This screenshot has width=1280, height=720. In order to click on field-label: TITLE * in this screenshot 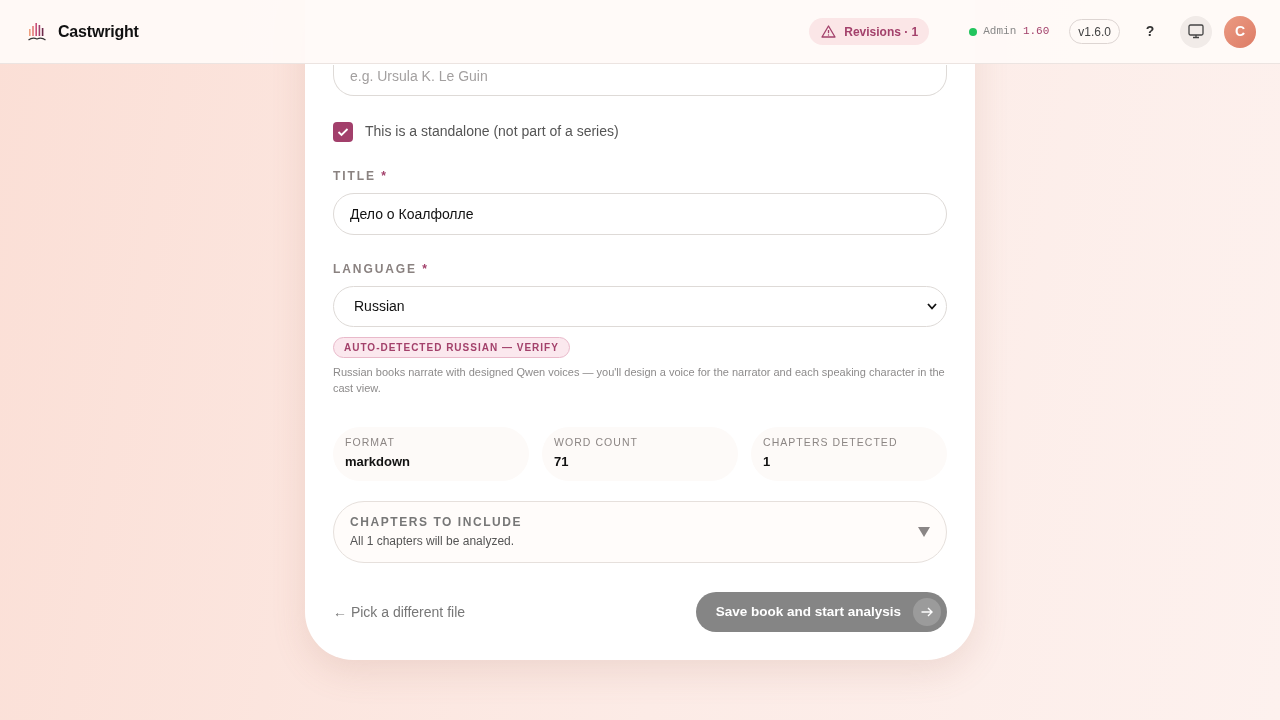, I will do `click(361, 176)`.